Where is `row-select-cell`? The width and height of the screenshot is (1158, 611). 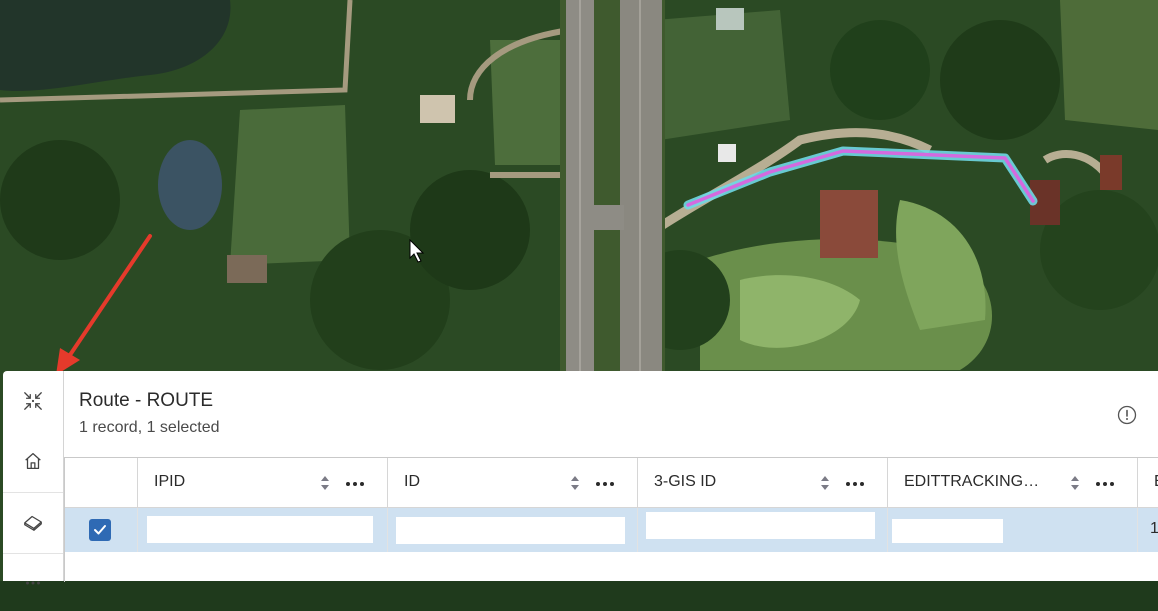 row-select-cell is located at coordinates (101, 530).